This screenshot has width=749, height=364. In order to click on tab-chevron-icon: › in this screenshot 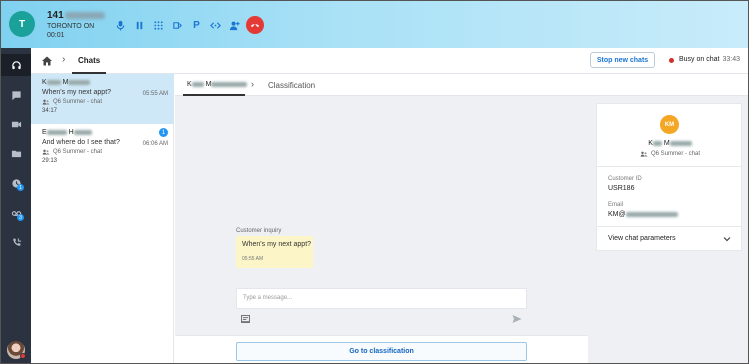, I will do `click(252, 84)`.